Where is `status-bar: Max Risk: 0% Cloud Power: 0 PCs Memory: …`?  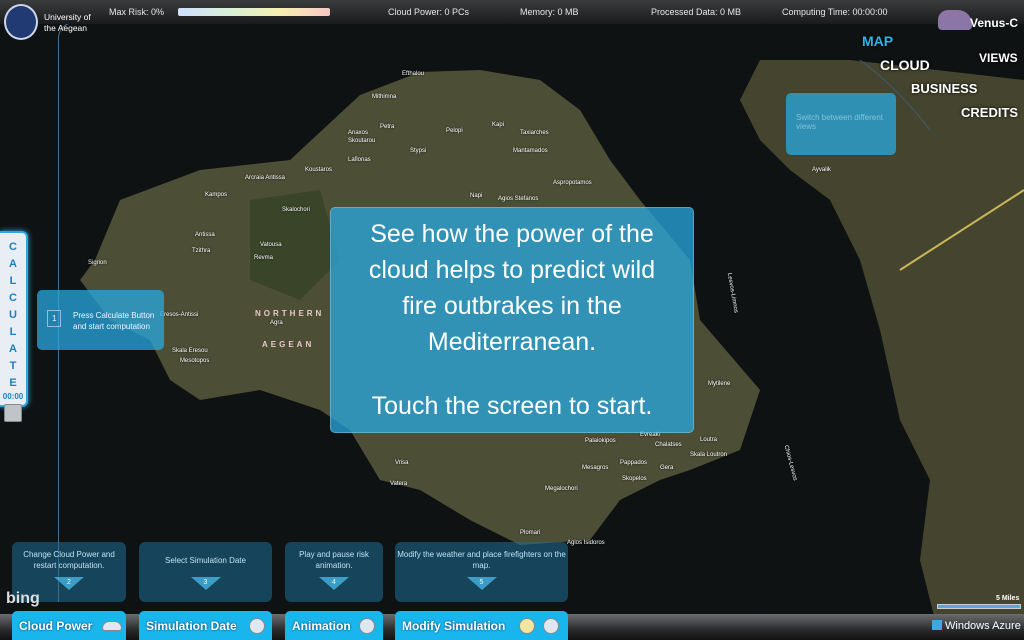
status-bar: Max Risk: 0% Cloud Power: 0 PCs Memory: … is located at coordinates (512, 12).